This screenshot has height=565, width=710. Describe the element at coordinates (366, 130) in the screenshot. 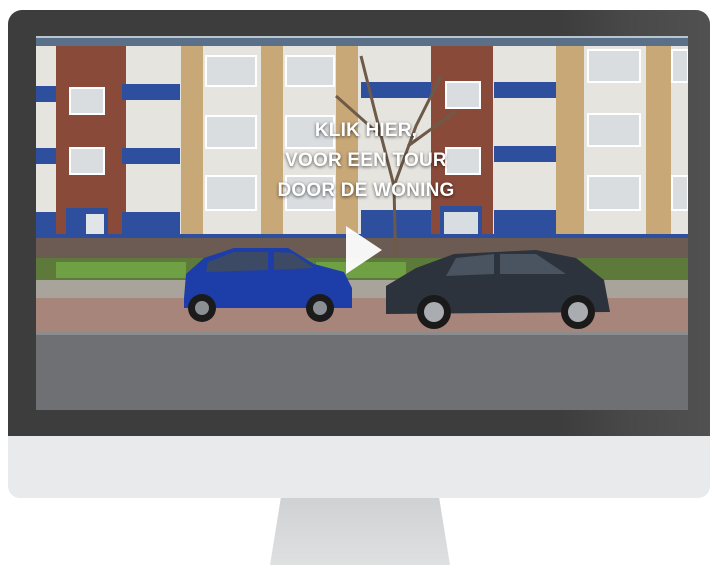

I see `cta-line-1: KLIK HIER,` at that location.